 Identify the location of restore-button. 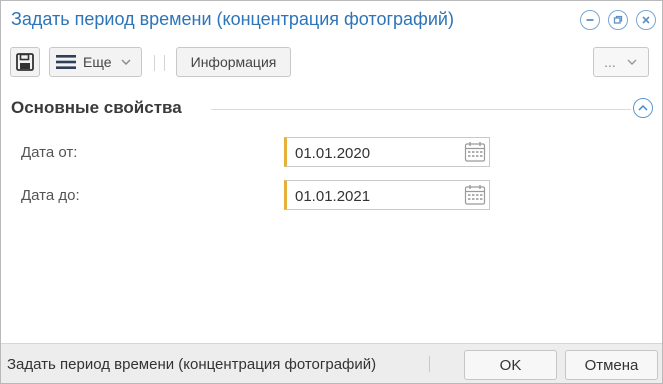
(618, 20).